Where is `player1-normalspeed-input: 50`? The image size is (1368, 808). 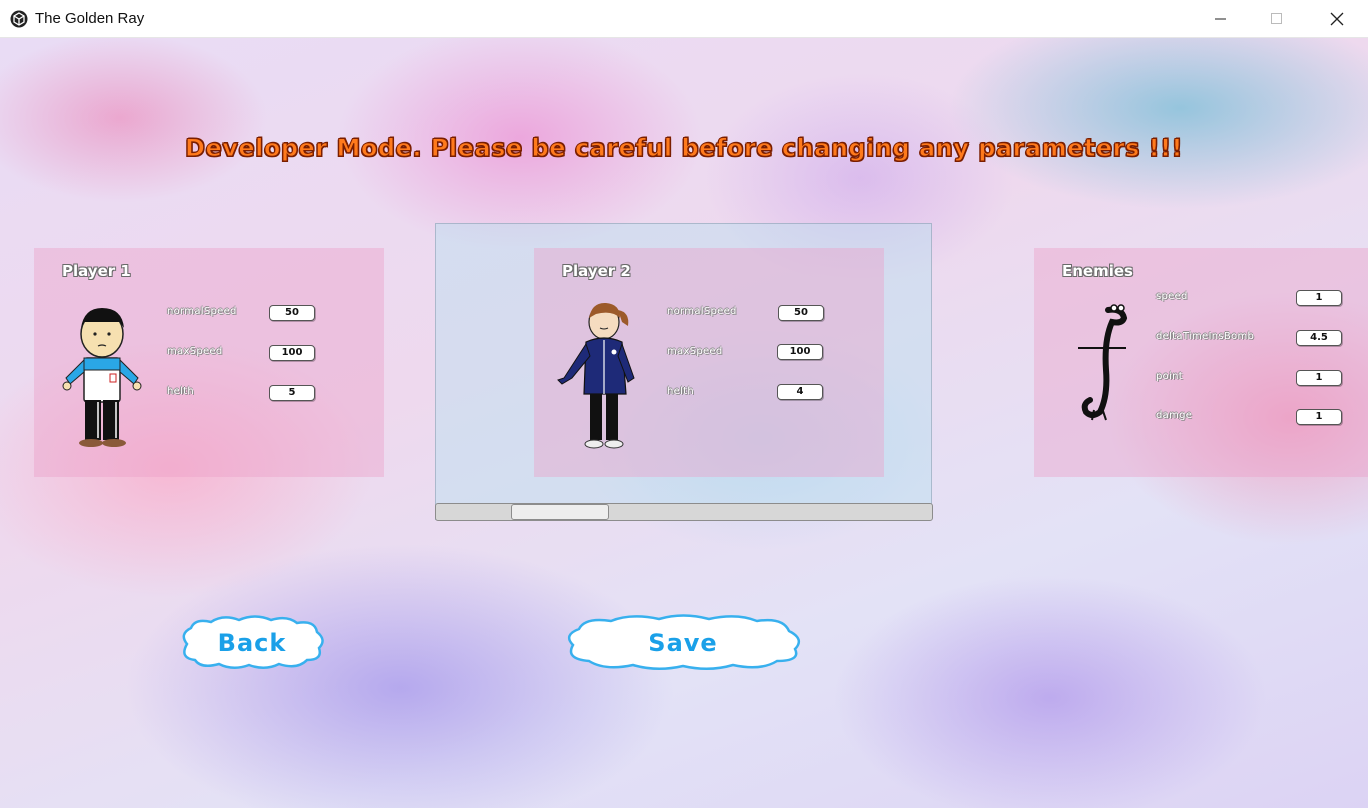 player1-normalspeed-input: 50 is located at coordinates (292, 313).